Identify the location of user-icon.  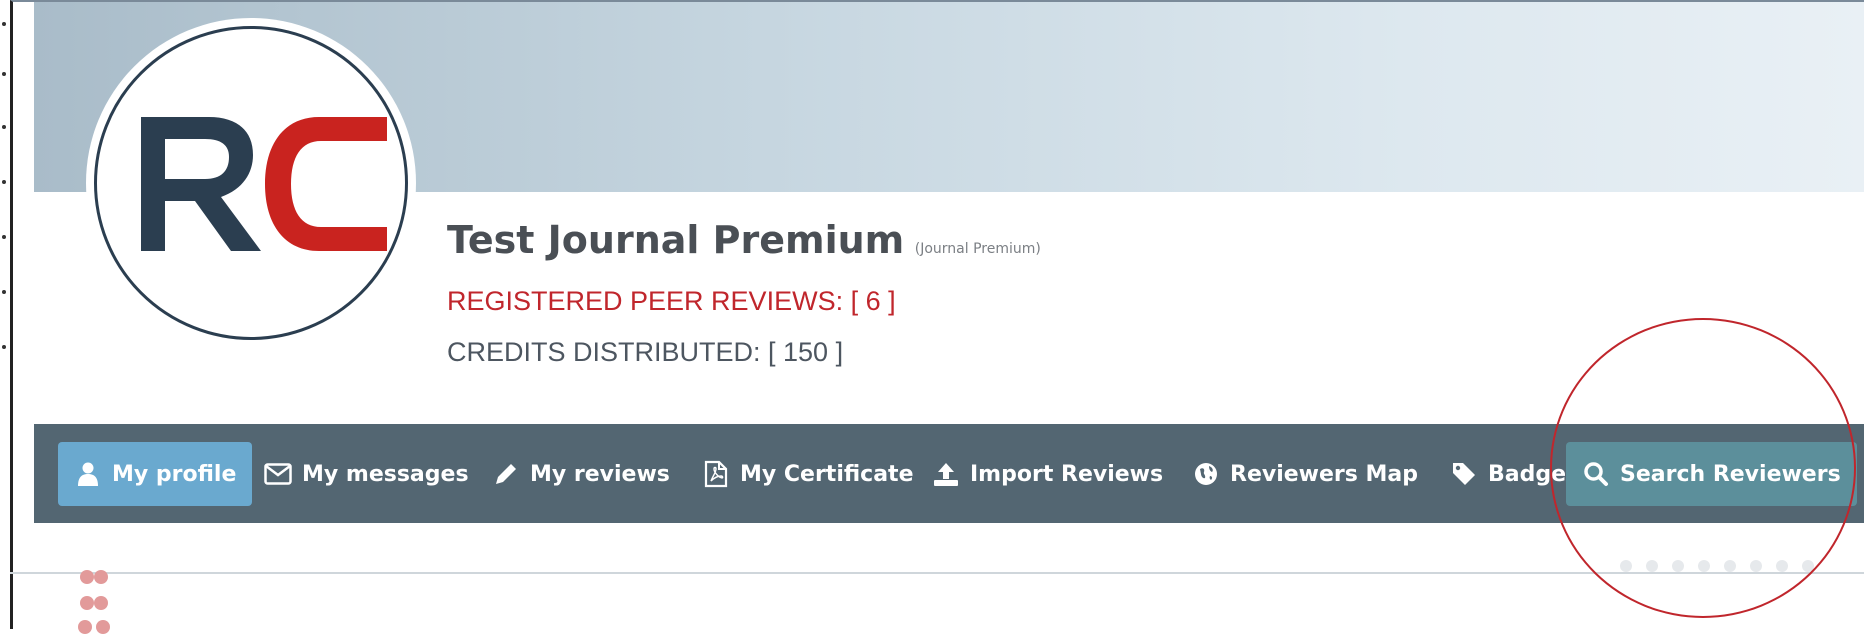
(88, 474).